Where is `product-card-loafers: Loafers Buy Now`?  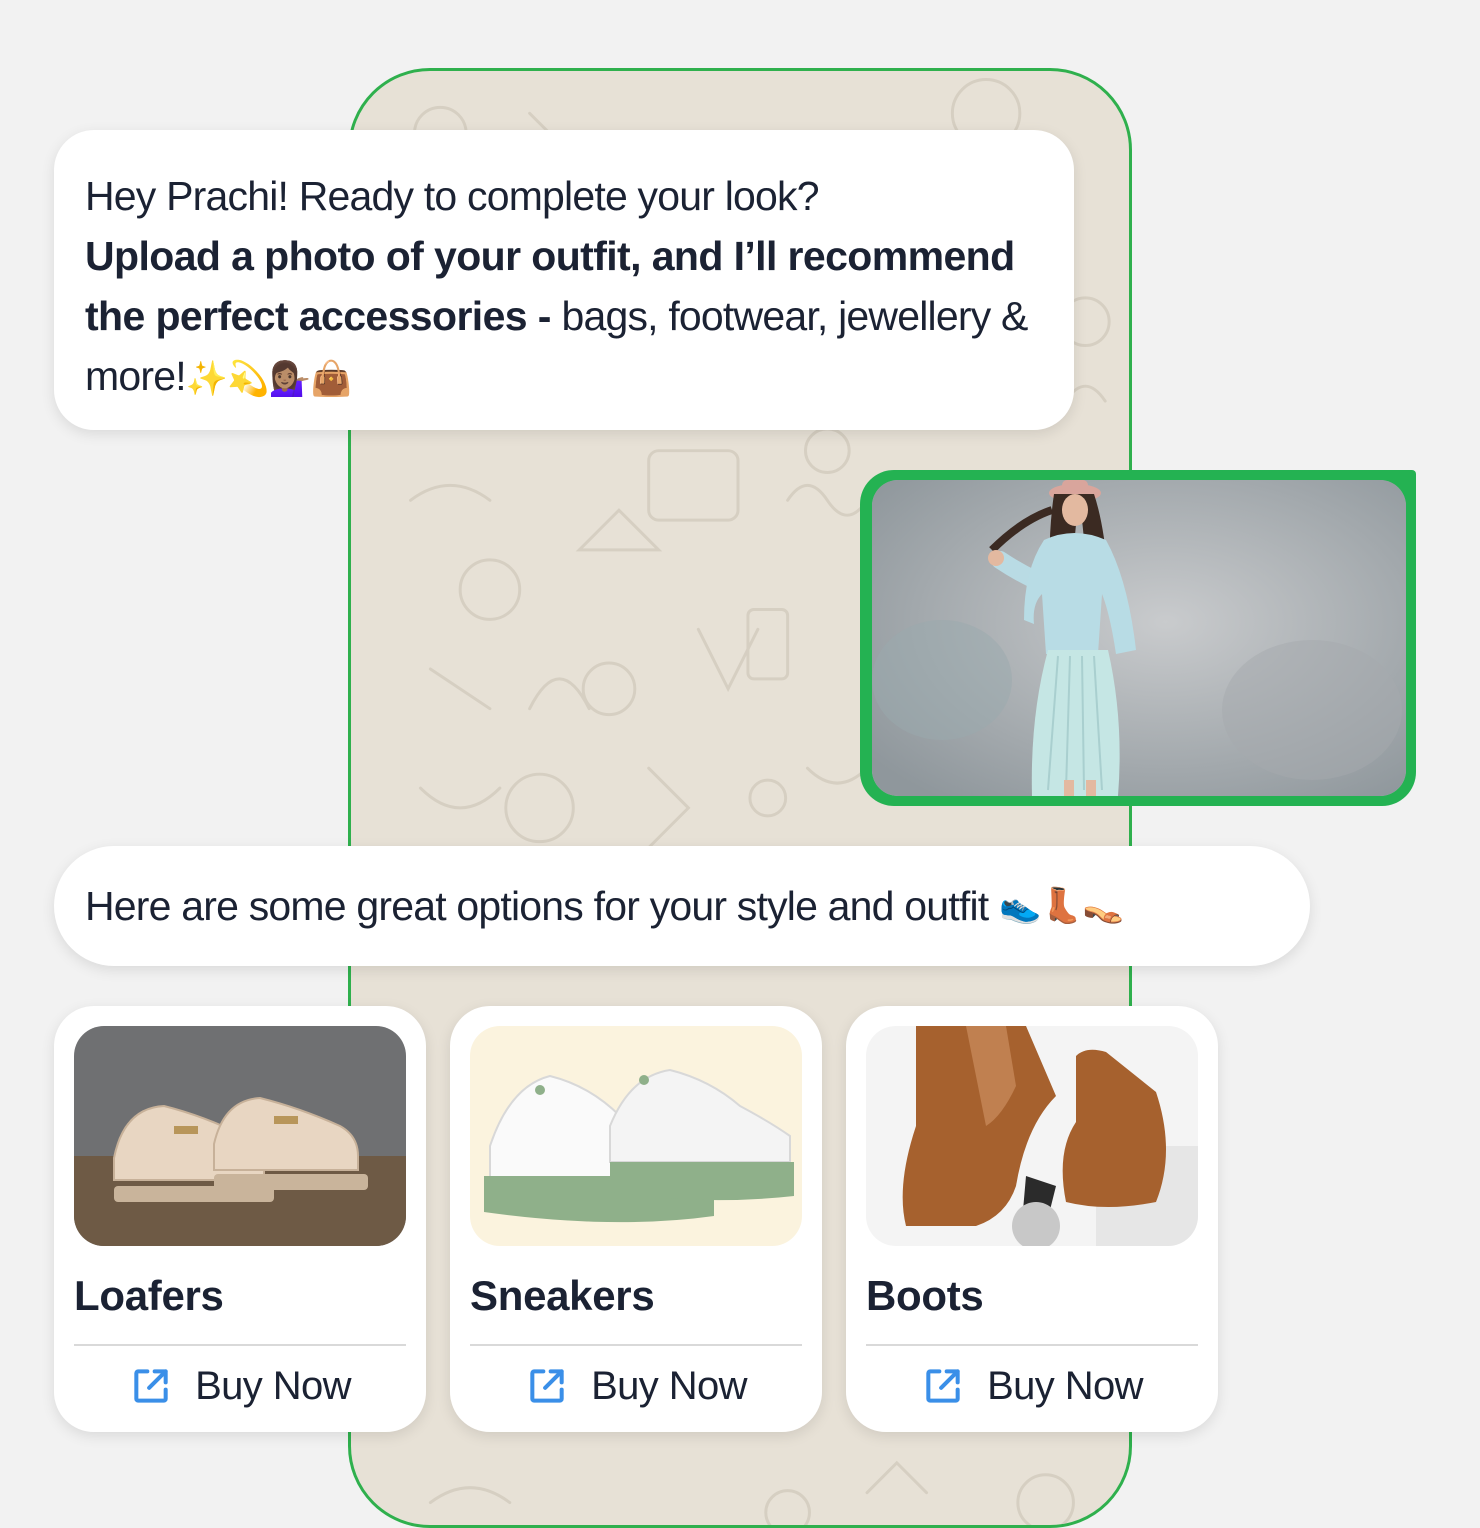
product-card-loafers: Loafers Buy Now is located at coordinates (240, 1219).